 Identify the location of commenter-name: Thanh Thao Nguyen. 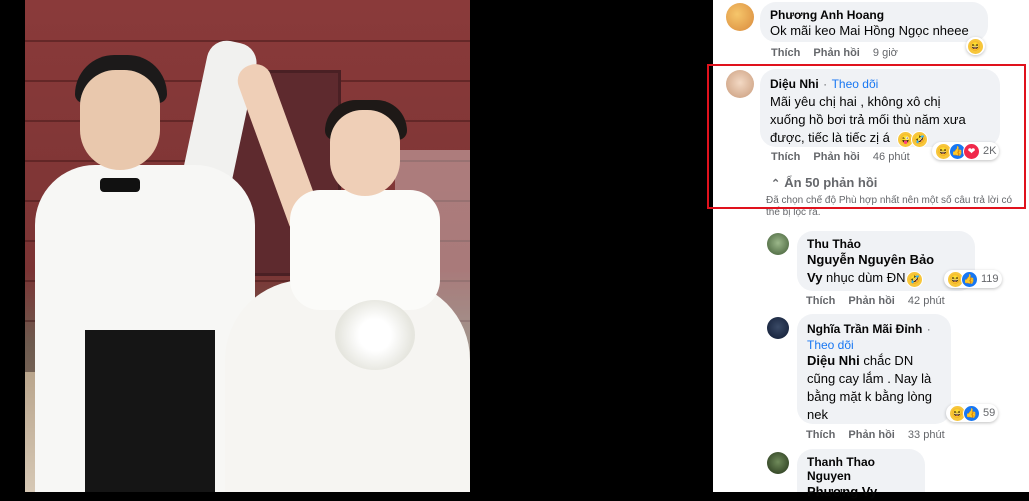
(861, 469).